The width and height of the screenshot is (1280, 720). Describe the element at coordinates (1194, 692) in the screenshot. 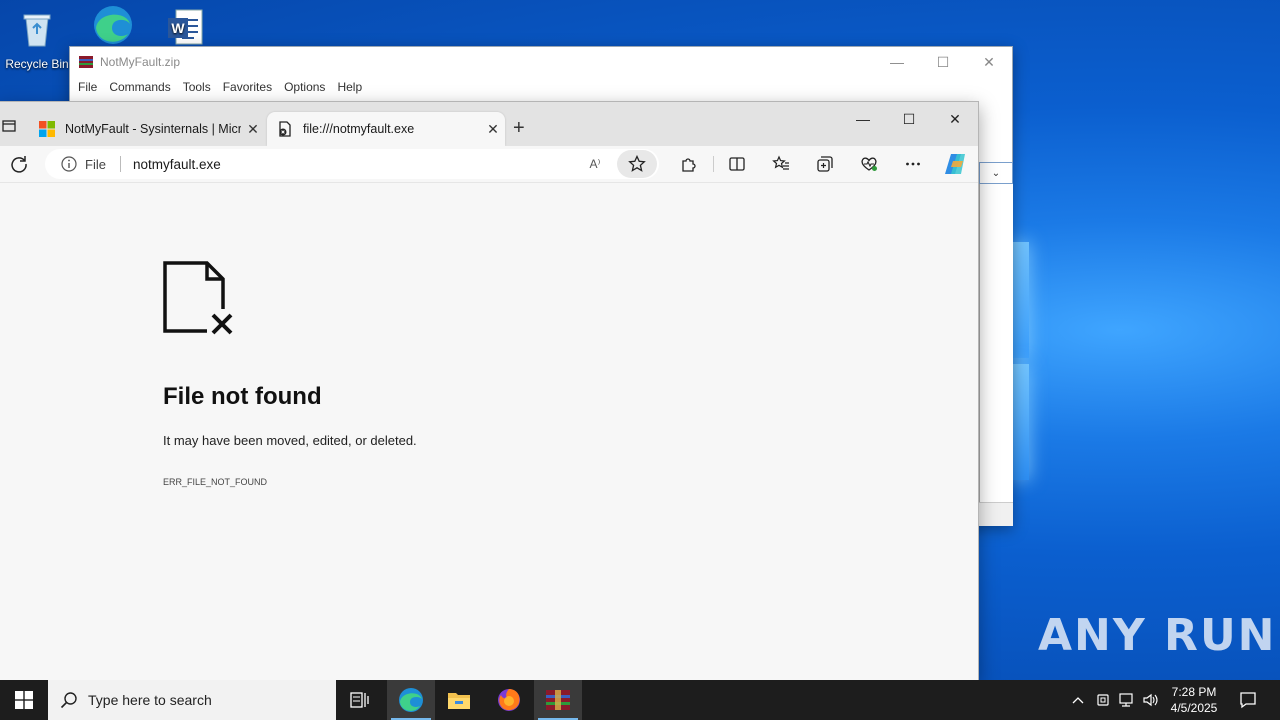

I see `clock-time: 7:28 PM` at that location.